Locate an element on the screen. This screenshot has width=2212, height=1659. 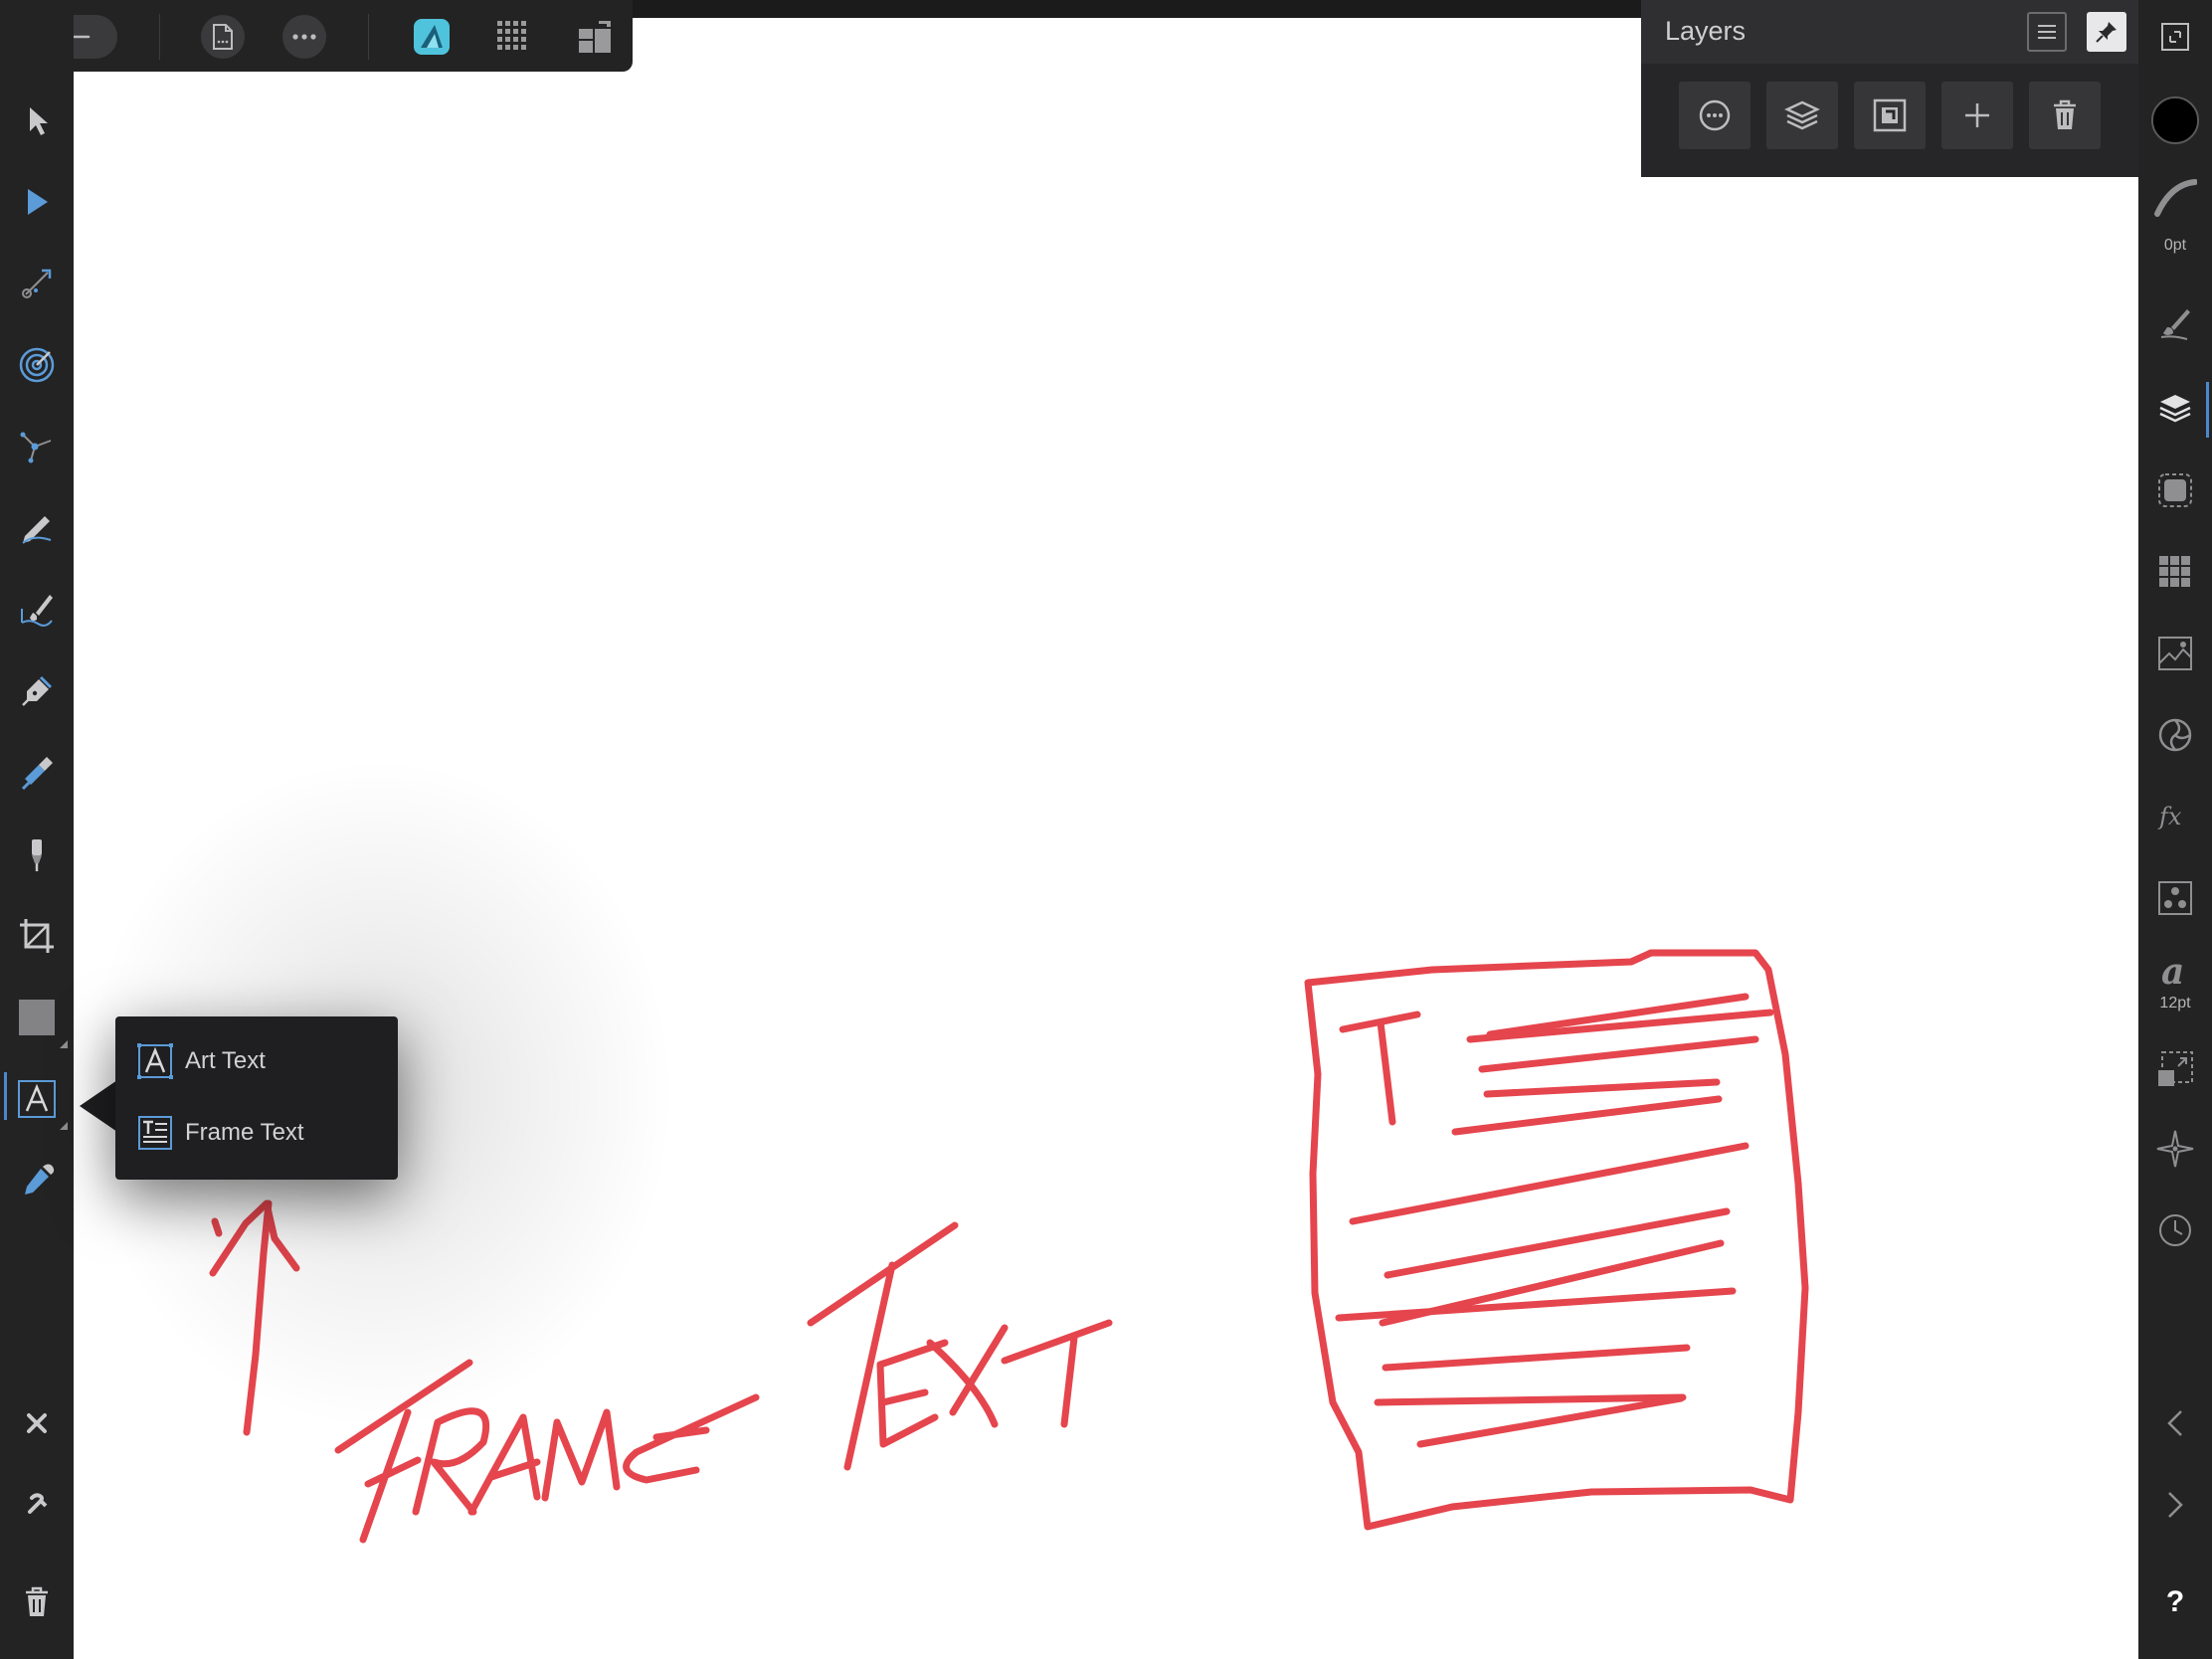
close-button is located at coordinates (37, 1423).